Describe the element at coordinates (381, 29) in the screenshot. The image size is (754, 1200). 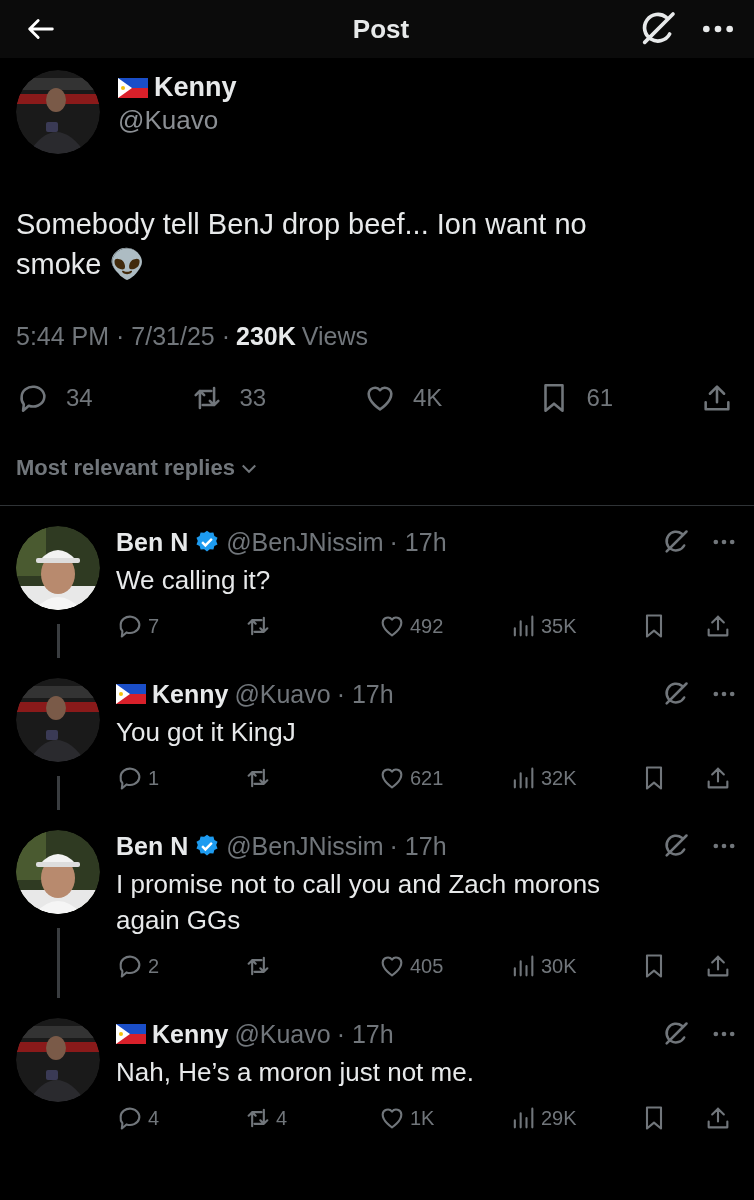
I see `page-title: Post` at that location.